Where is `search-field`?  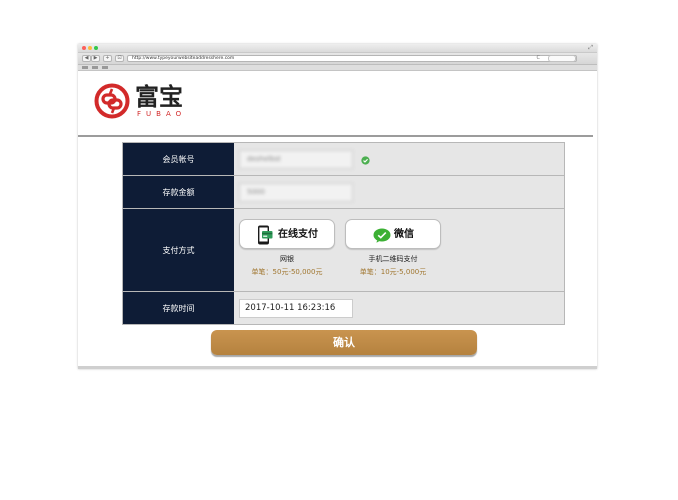 search-field is located at coordinates (562, 58).